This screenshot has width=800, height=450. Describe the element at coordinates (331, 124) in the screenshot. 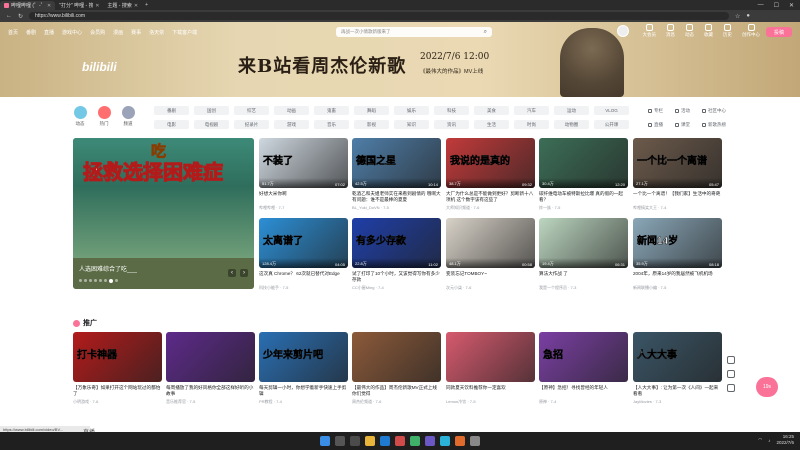

I see `category-chip: 音乐` at that location.